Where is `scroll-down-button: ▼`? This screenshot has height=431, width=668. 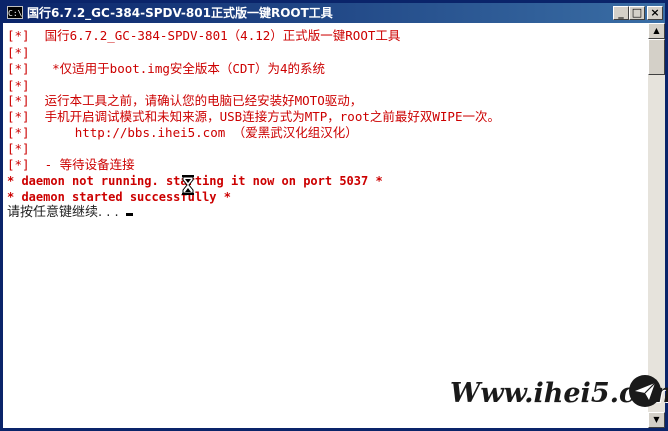 scroll-down-button: ▼ is located at coordinates (656, 420).